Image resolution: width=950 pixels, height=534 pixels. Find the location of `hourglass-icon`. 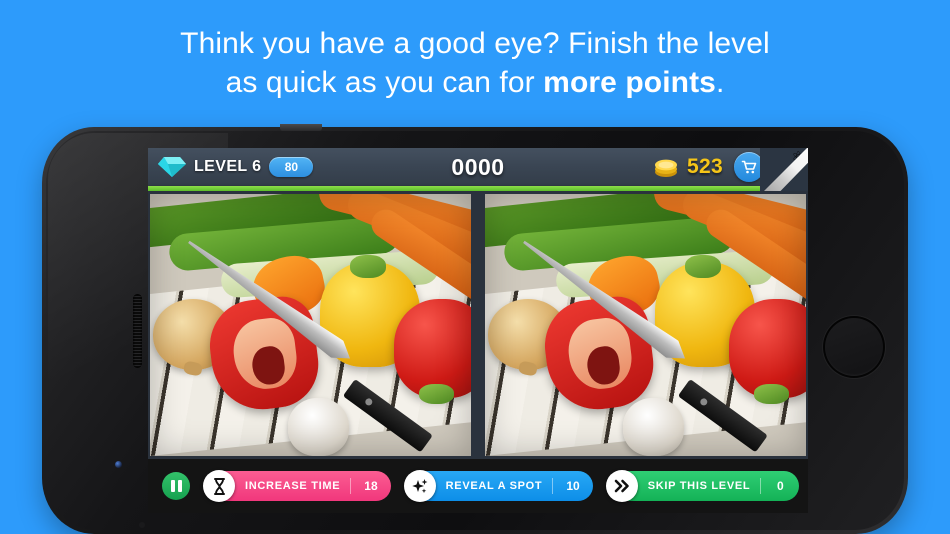

hourglass-icon is located at coordinates (219, 486).